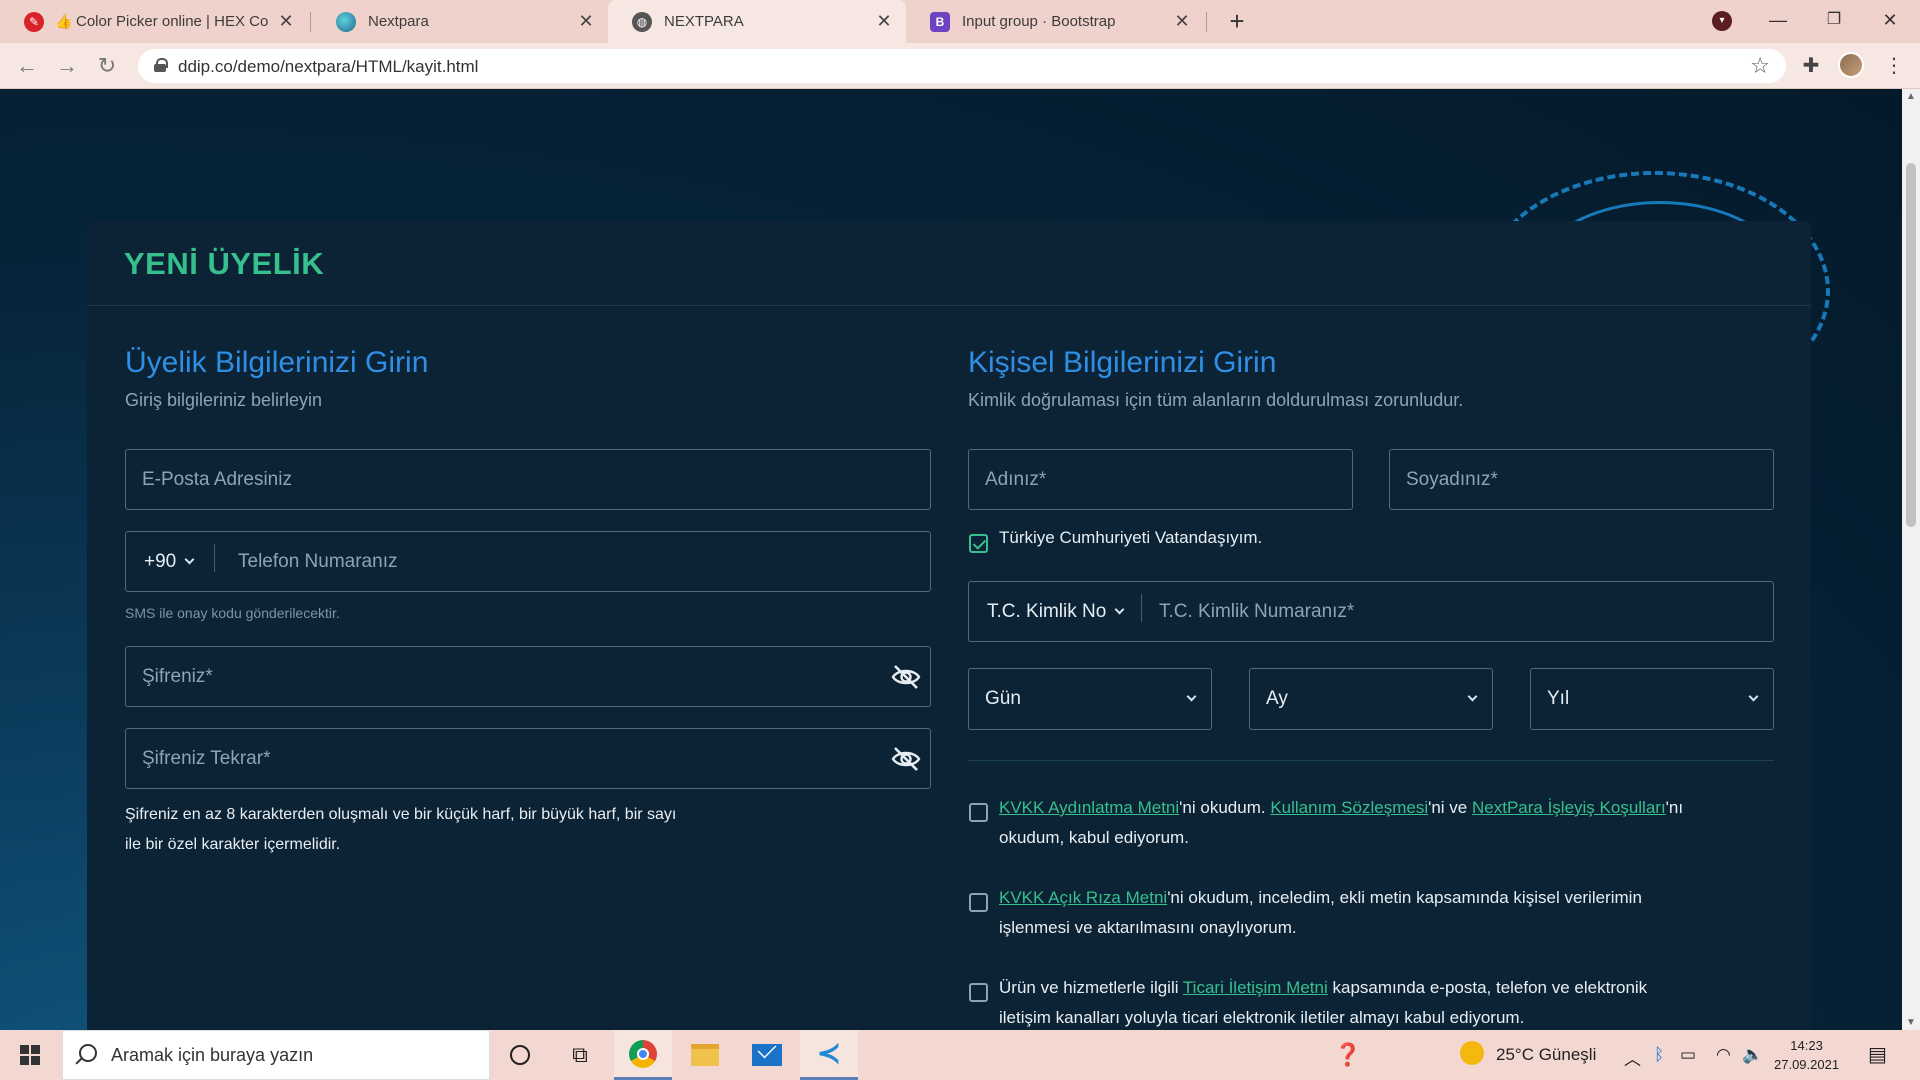 This screenshot has height=1080, width=1920. I want to click on windows-start-icon, so click(30, 1055).